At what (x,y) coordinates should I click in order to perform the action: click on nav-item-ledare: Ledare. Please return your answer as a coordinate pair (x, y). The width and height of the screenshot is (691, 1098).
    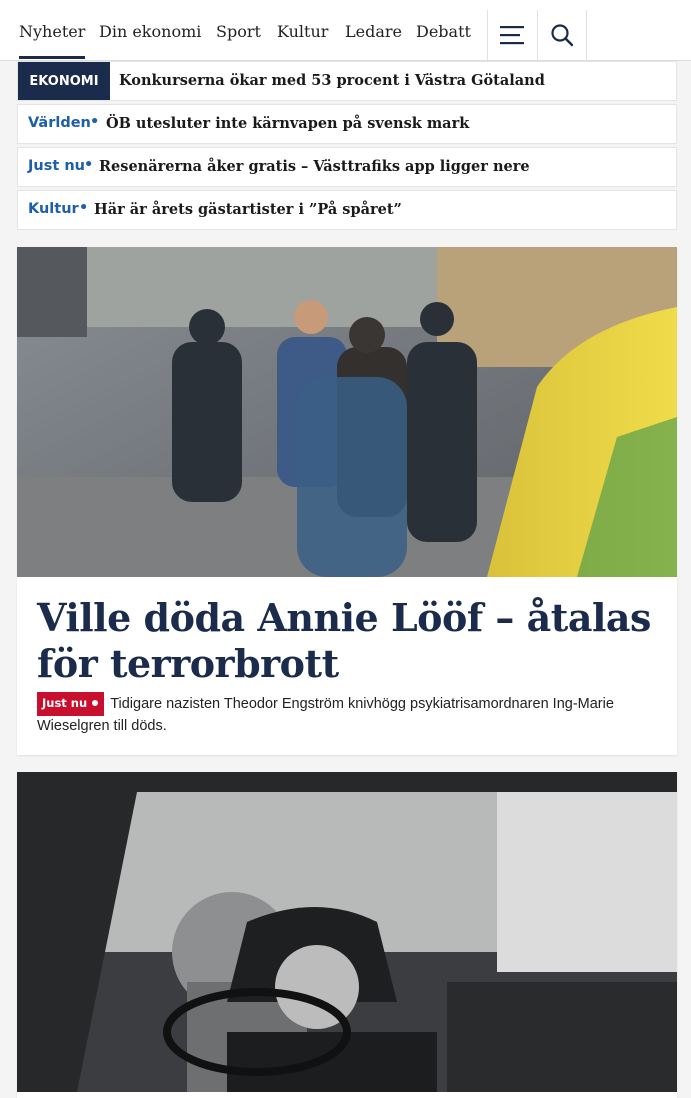
    Looking at the image, I should click on (373, 31).